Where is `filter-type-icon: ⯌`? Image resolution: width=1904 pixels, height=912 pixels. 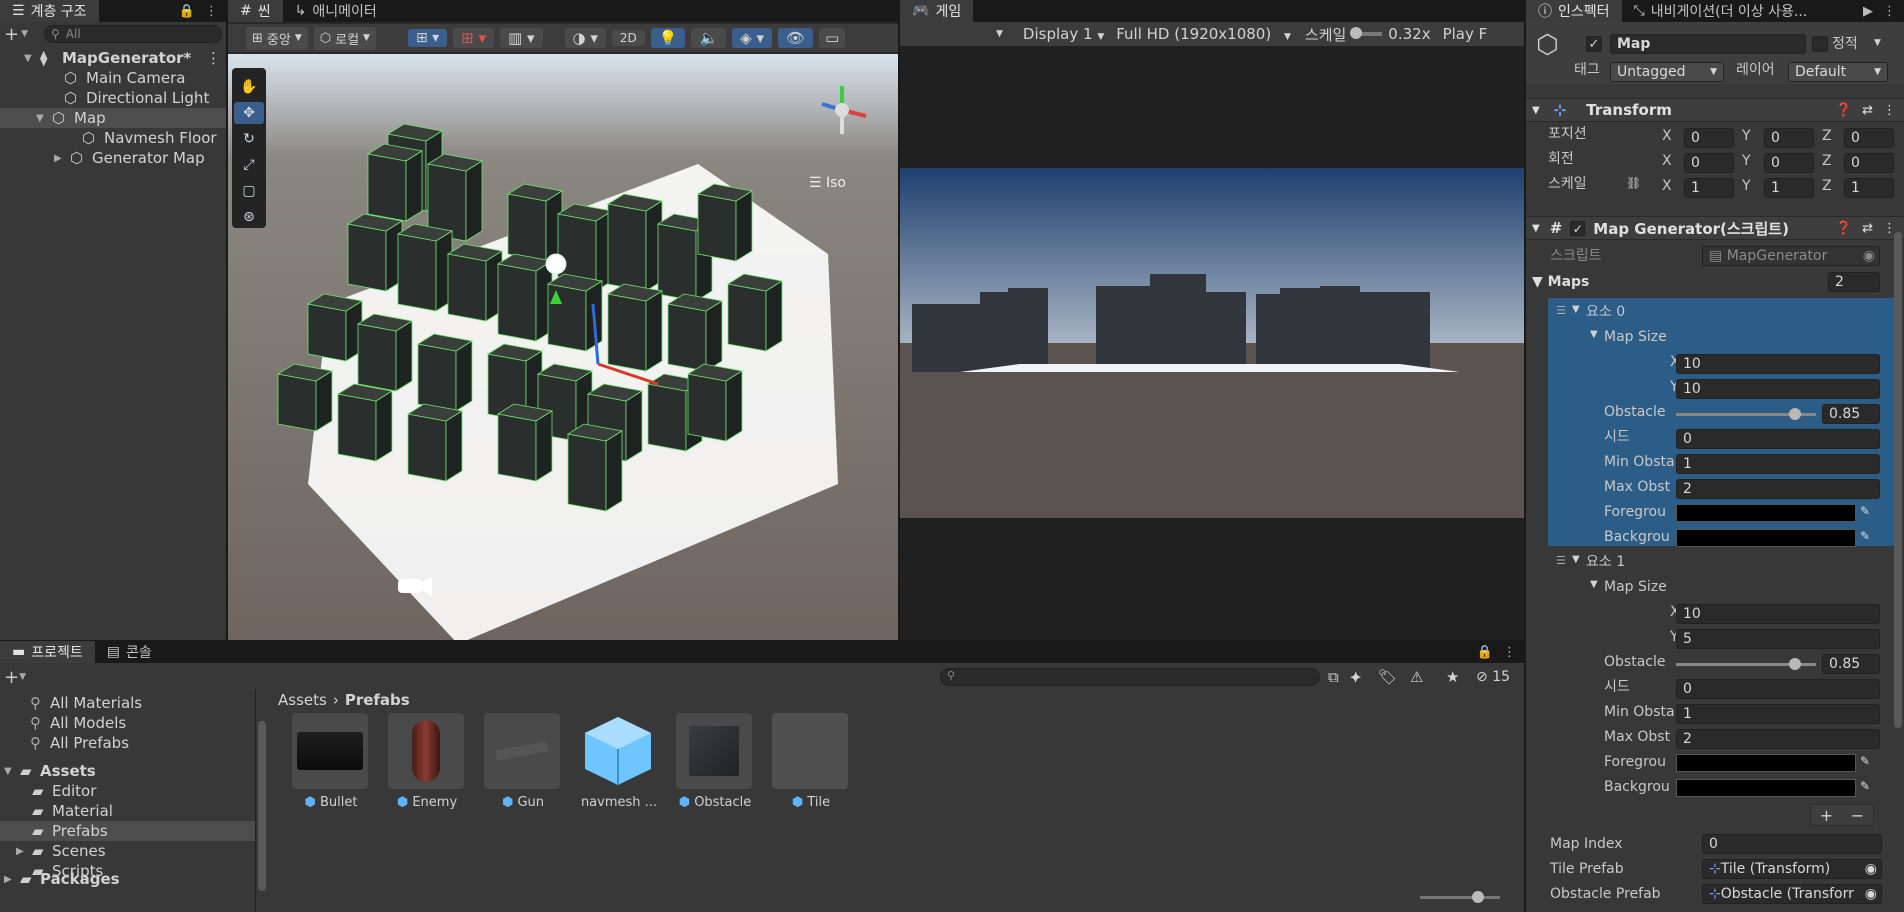
filter-type-icon: ⯌ is located at coordinates (1356, 677).